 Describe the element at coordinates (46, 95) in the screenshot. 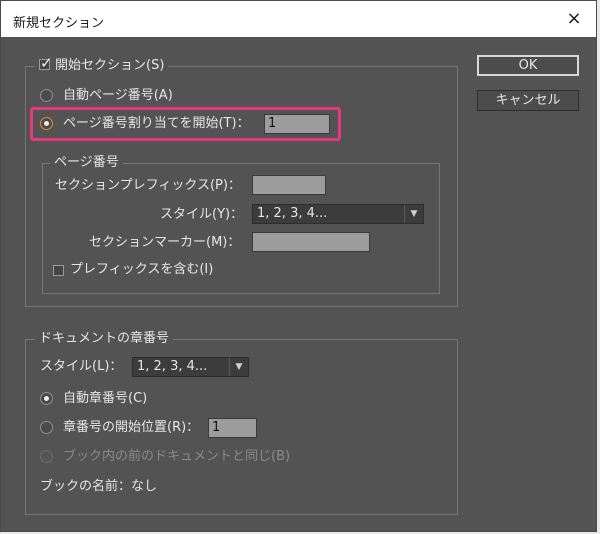

I see `auto-page-number-radio` at that location.